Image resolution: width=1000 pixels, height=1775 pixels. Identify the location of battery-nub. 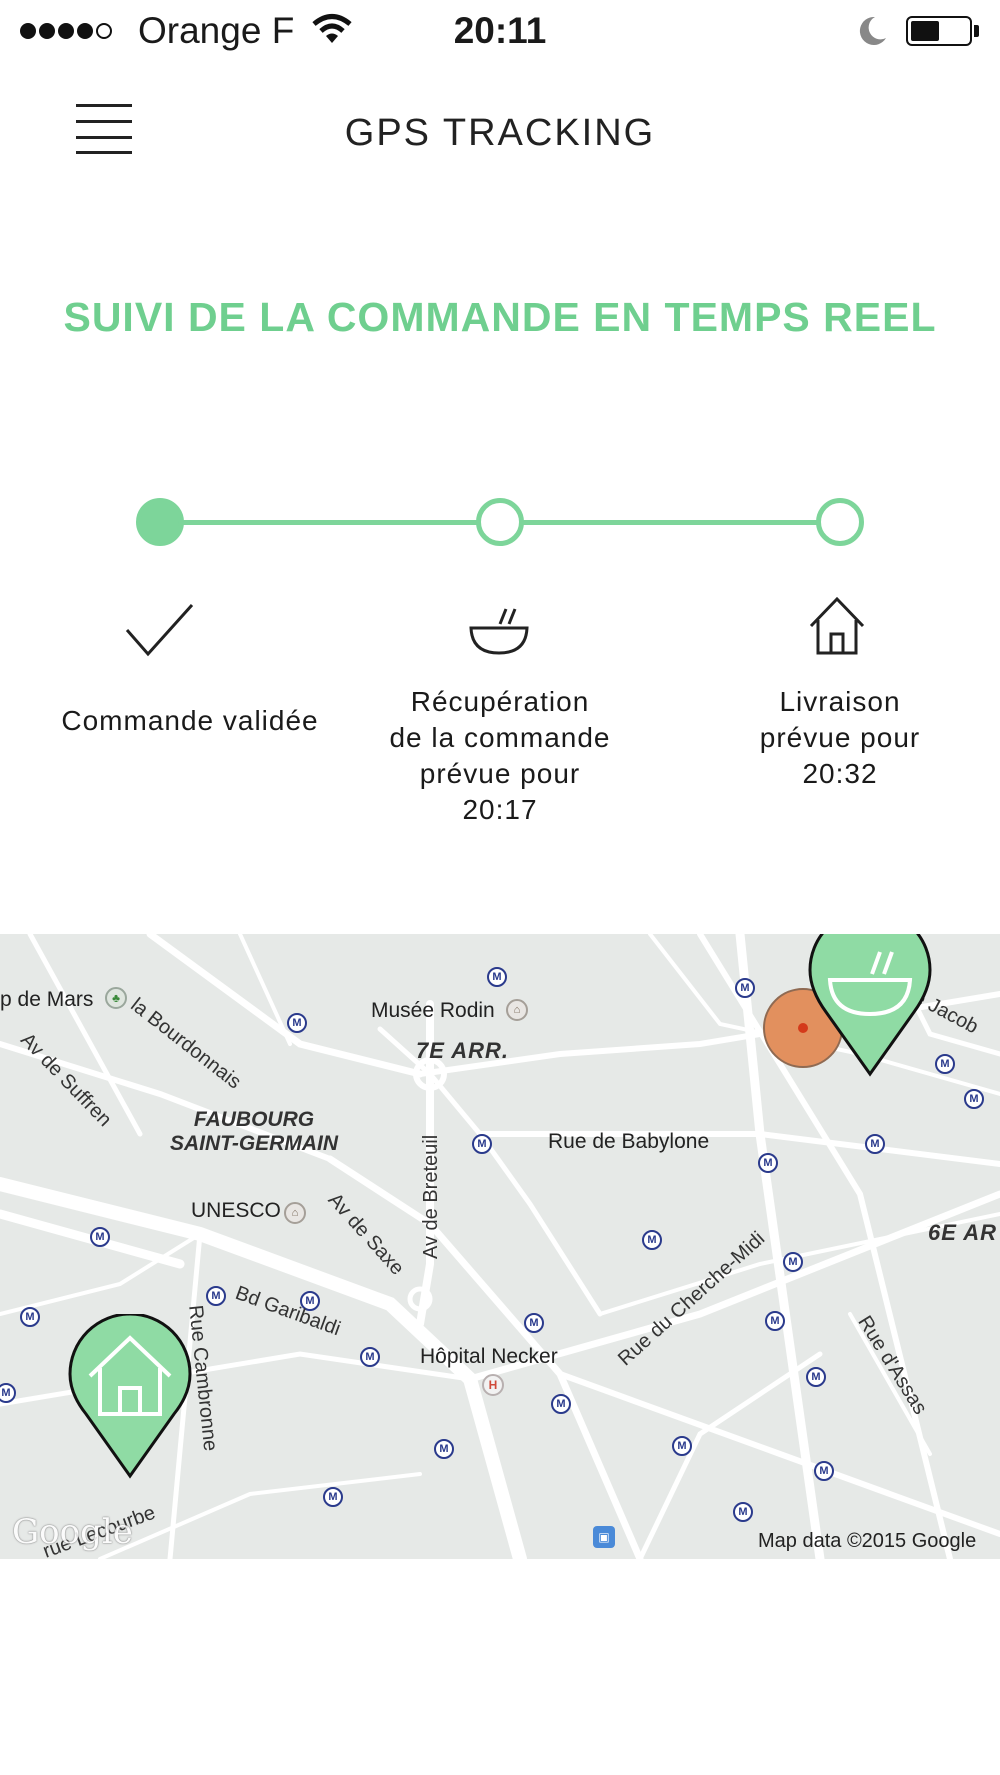
(976, 31).